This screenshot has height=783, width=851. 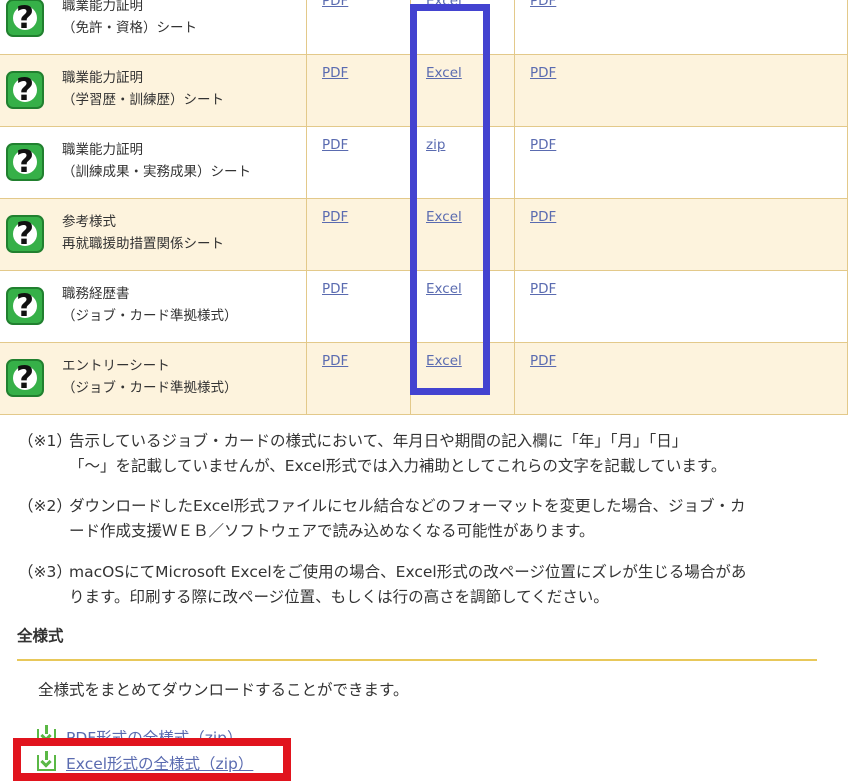 What do you see at coordinates (143, 89) in the screenshot?
I see `form-name: 職業能力証明 （学習歴・訓練歴）シート` at bounding box center [143, 89].